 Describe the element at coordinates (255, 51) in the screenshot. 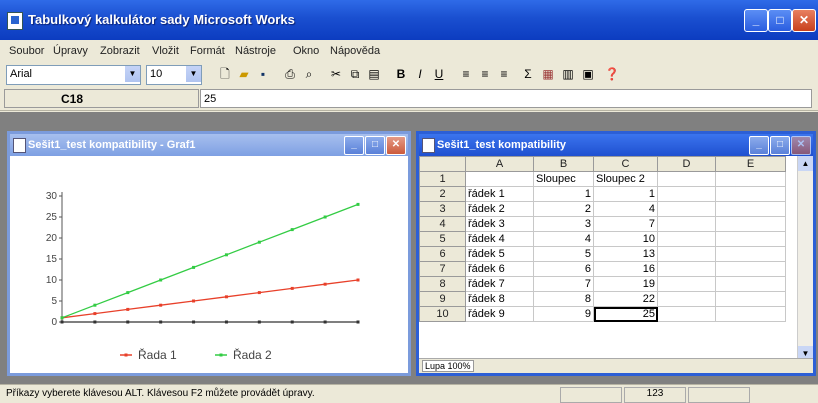

I see `menu-nastroje: Nástroje` at that location.